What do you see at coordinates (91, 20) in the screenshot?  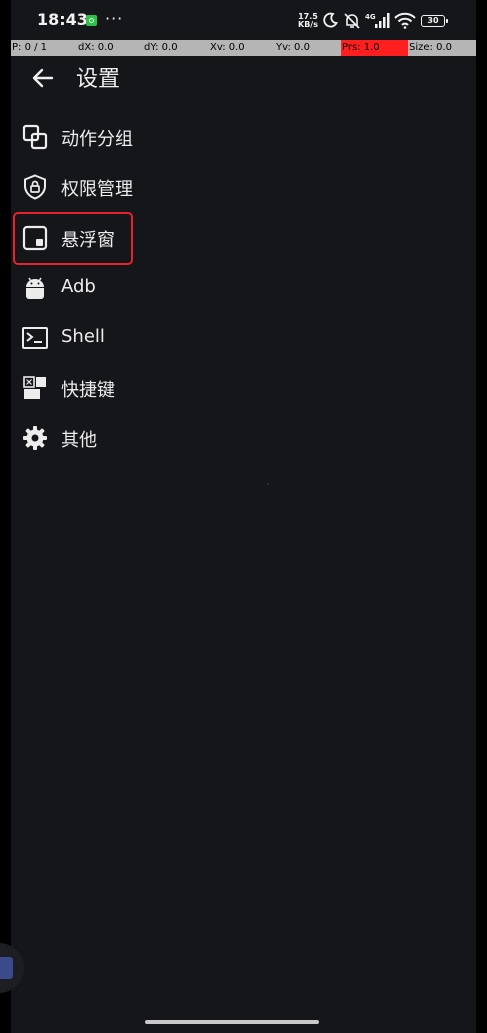 I see `app-notification-icon` at bounding box center [91, 20].